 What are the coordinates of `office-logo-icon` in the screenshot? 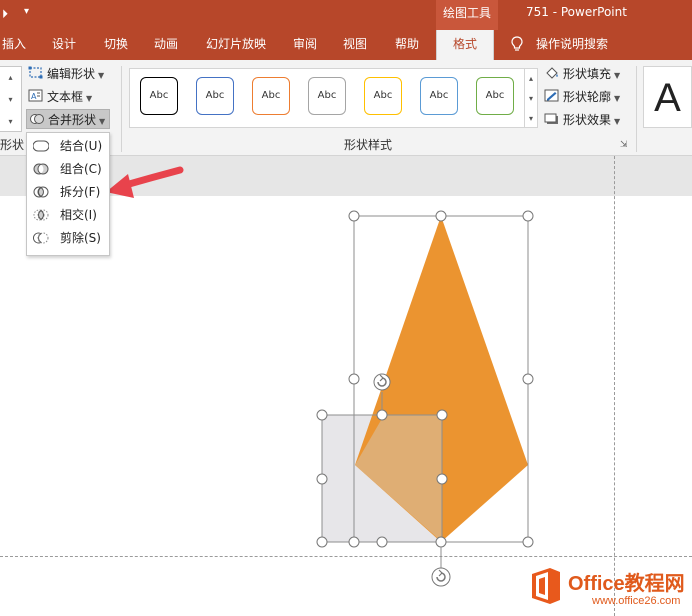 It's located at (546, 586).